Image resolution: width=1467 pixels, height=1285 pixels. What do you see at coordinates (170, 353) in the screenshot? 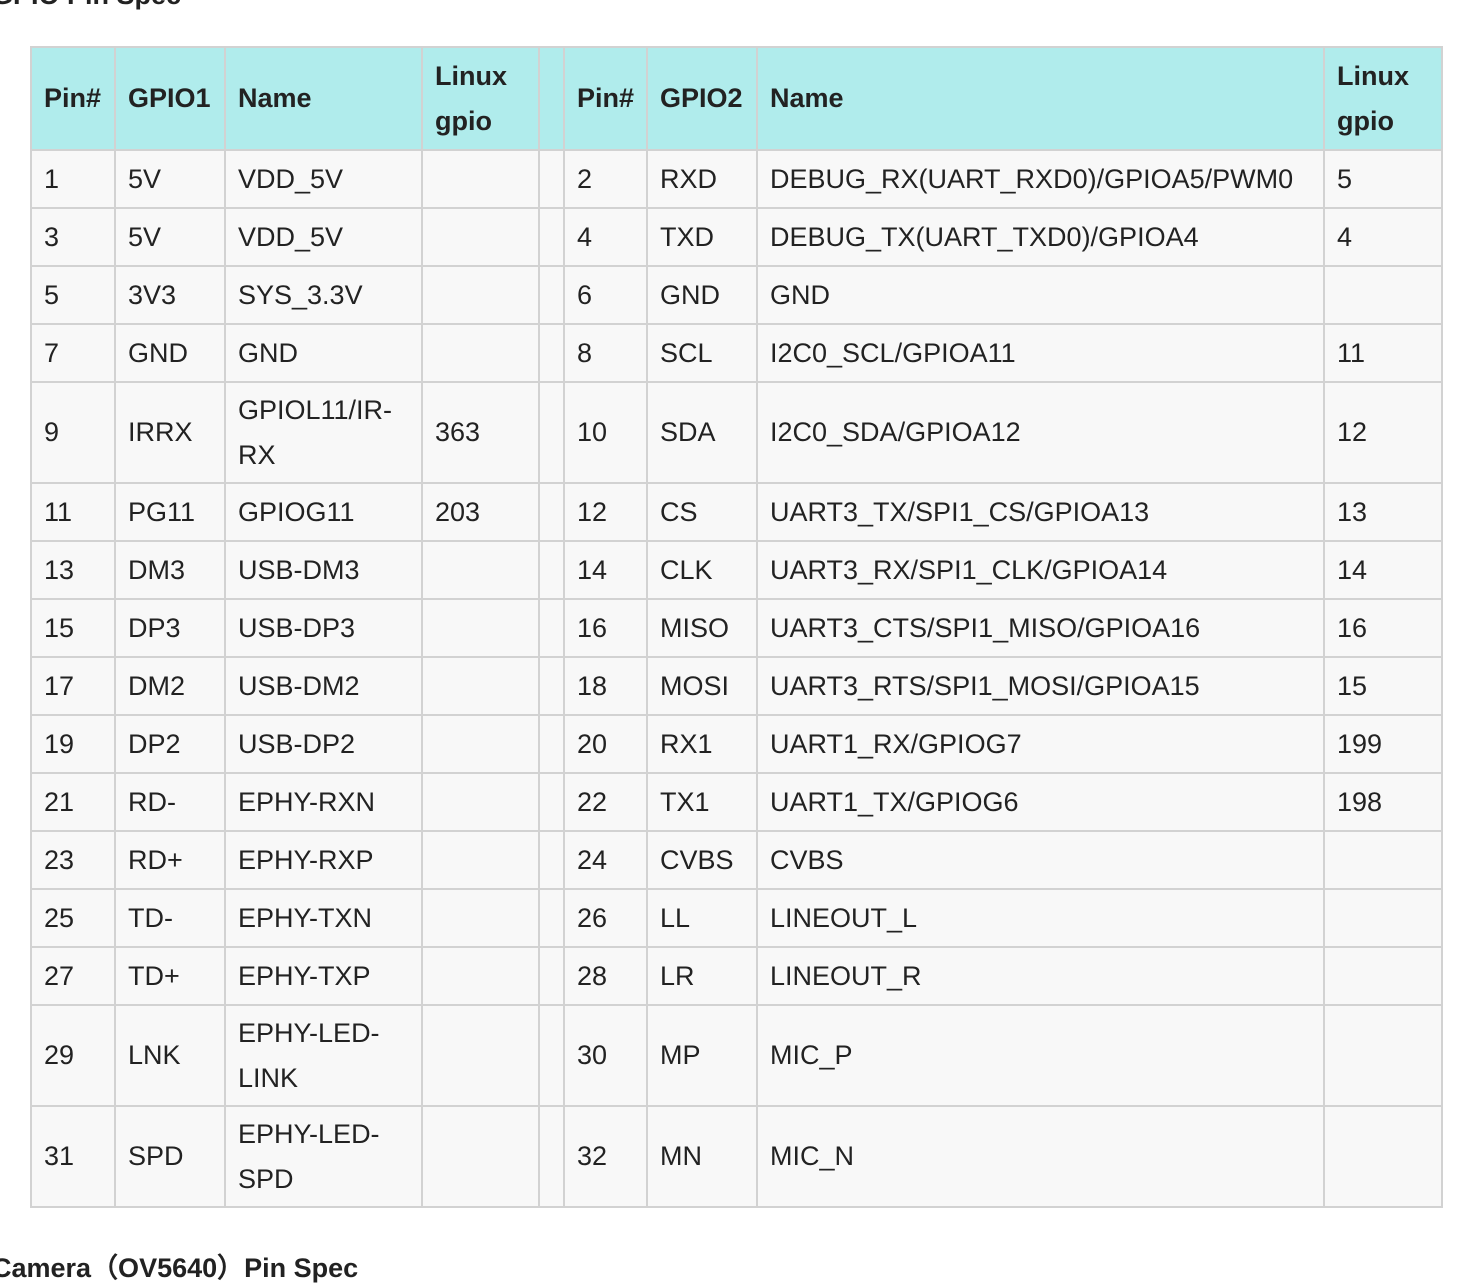
I see `cell-gpio-1: GND` at bounding box center [170, 353].